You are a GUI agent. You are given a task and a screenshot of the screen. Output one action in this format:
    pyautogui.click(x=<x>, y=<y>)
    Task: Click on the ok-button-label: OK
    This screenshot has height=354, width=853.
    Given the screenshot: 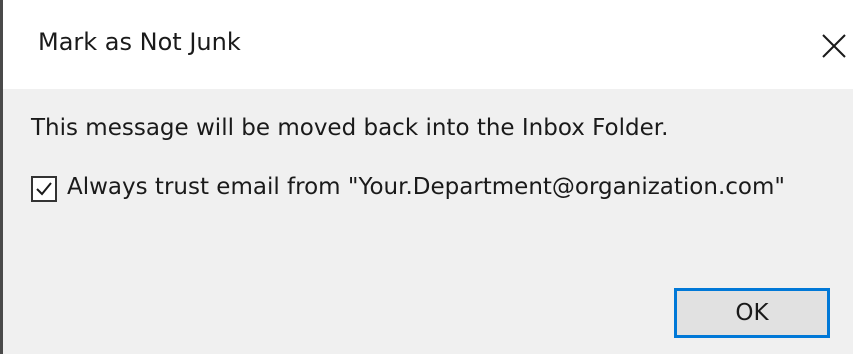 What is the action you would take?
    pyautogui.click(x=752, y=313)
    